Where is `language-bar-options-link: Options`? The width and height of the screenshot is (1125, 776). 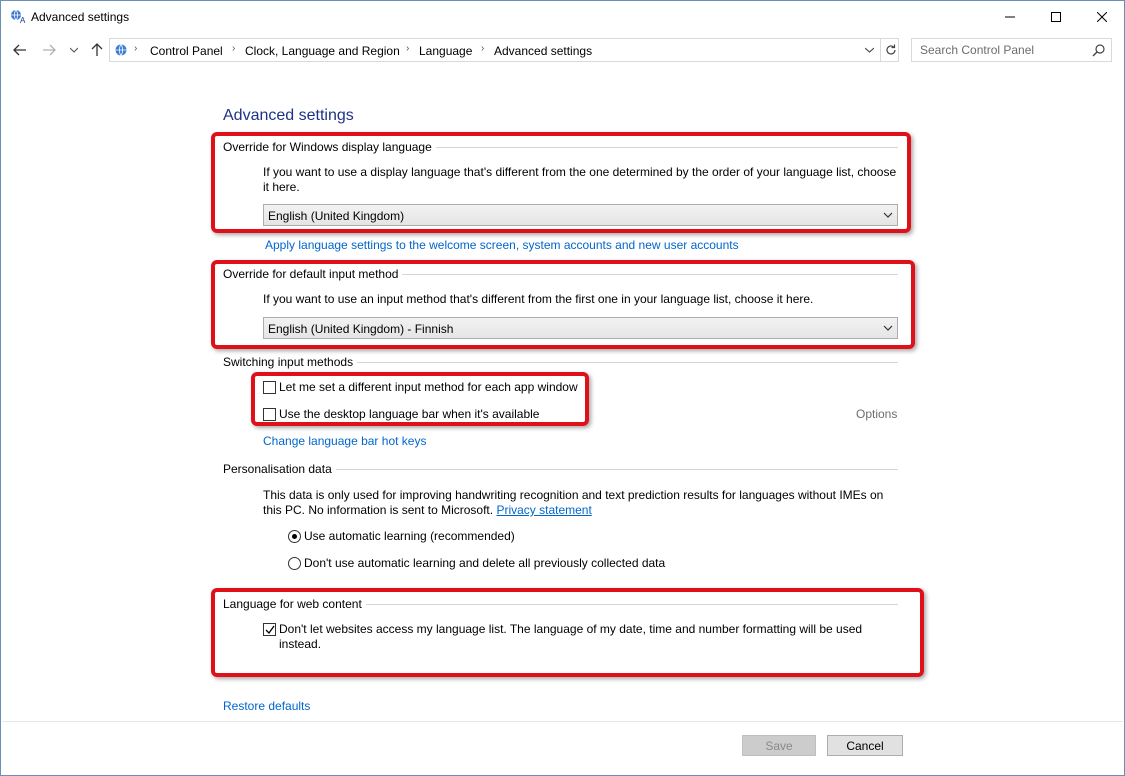 language-bar-options-link: Options is located at coordinates (876, 414).